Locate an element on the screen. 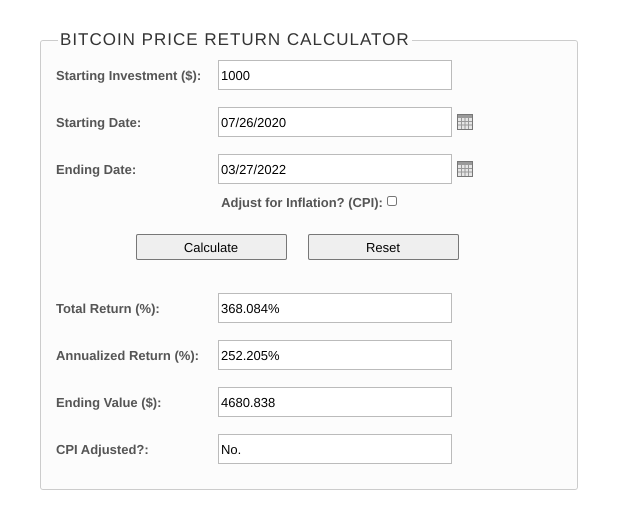 Image resolution: width=628 pixels, height=520 pixels. calculator-title: BITCOIN PRICE RETURN CALCULATOR is located at coordinates (235, 40).